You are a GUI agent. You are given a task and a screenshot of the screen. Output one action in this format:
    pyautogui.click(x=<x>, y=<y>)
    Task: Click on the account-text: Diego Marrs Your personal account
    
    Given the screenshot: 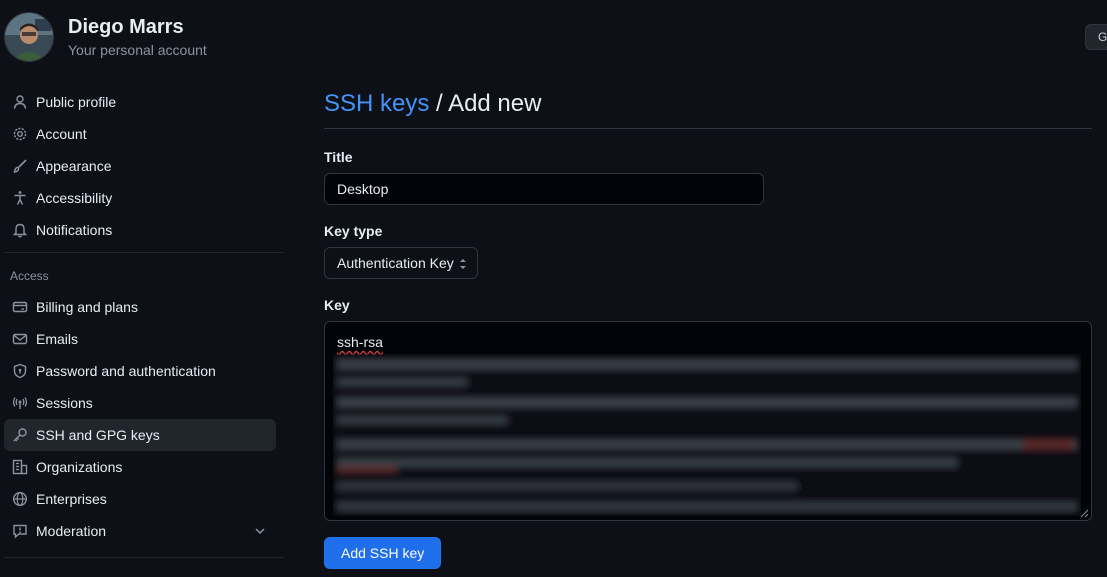 What is the action you would take?
    pyautogui.click(x=137, y=37)
    